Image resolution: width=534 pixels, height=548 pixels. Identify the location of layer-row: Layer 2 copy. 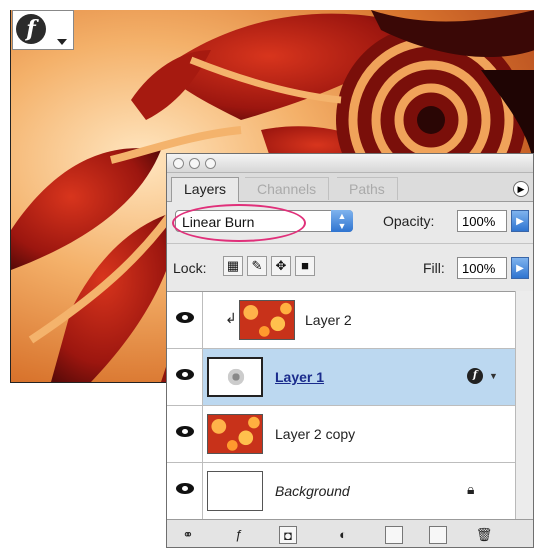
(341, 434).